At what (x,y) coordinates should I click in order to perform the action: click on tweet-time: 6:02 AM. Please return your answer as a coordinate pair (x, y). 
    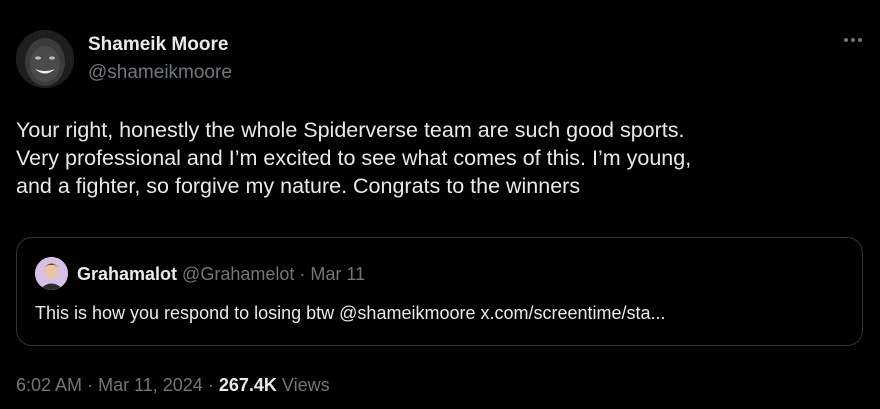
    Looking at the image, I should click on (49, 385).